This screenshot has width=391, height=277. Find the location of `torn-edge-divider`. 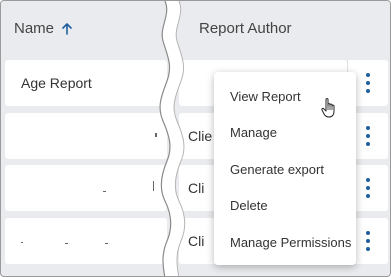

torn-edge-divider is located at coordinates (172, 138).